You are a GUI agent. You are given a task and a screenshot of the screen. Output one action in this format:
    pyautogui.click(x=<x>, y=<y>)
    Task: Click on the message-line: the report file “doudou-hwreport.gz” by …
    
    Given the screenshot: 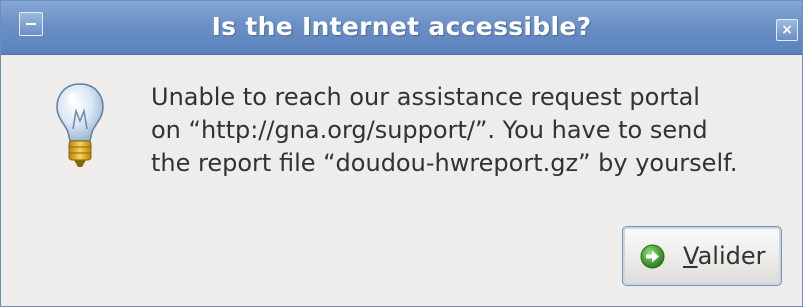 What is the action you would take?
    pyautogui.click(x=444, y=163)
    